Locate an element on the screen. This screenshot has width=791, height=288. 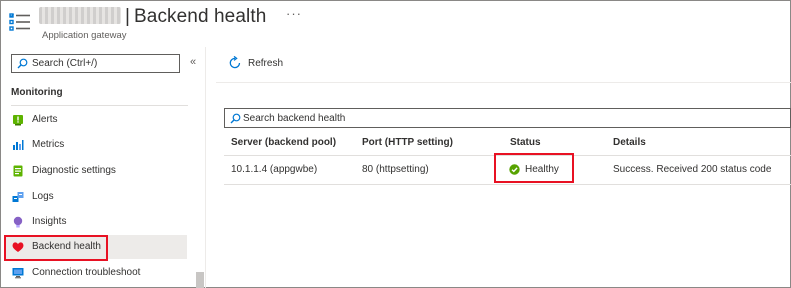
insights-icon is located at coordinates (18, 222).